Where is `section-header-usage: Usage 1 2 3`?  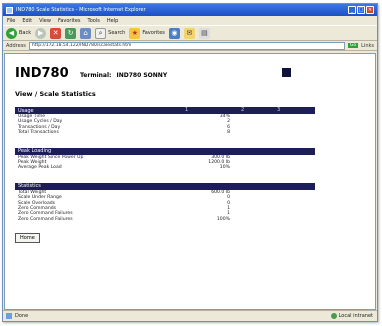
section-header-usage: Usage 1 2 3 is located at coordinates (165, 110).